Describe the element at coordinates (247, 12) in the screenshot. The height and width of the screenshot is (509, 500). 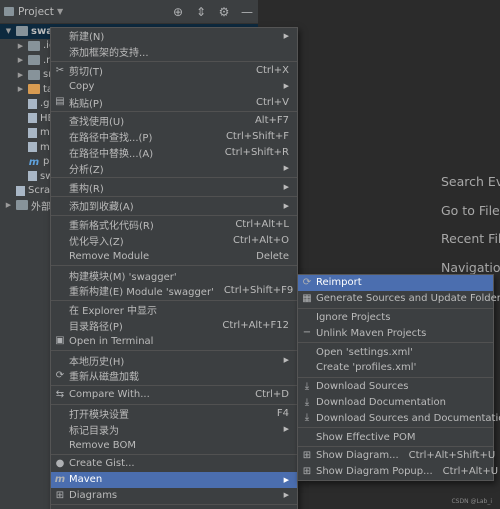
I see `hide-icon: —` at that location.